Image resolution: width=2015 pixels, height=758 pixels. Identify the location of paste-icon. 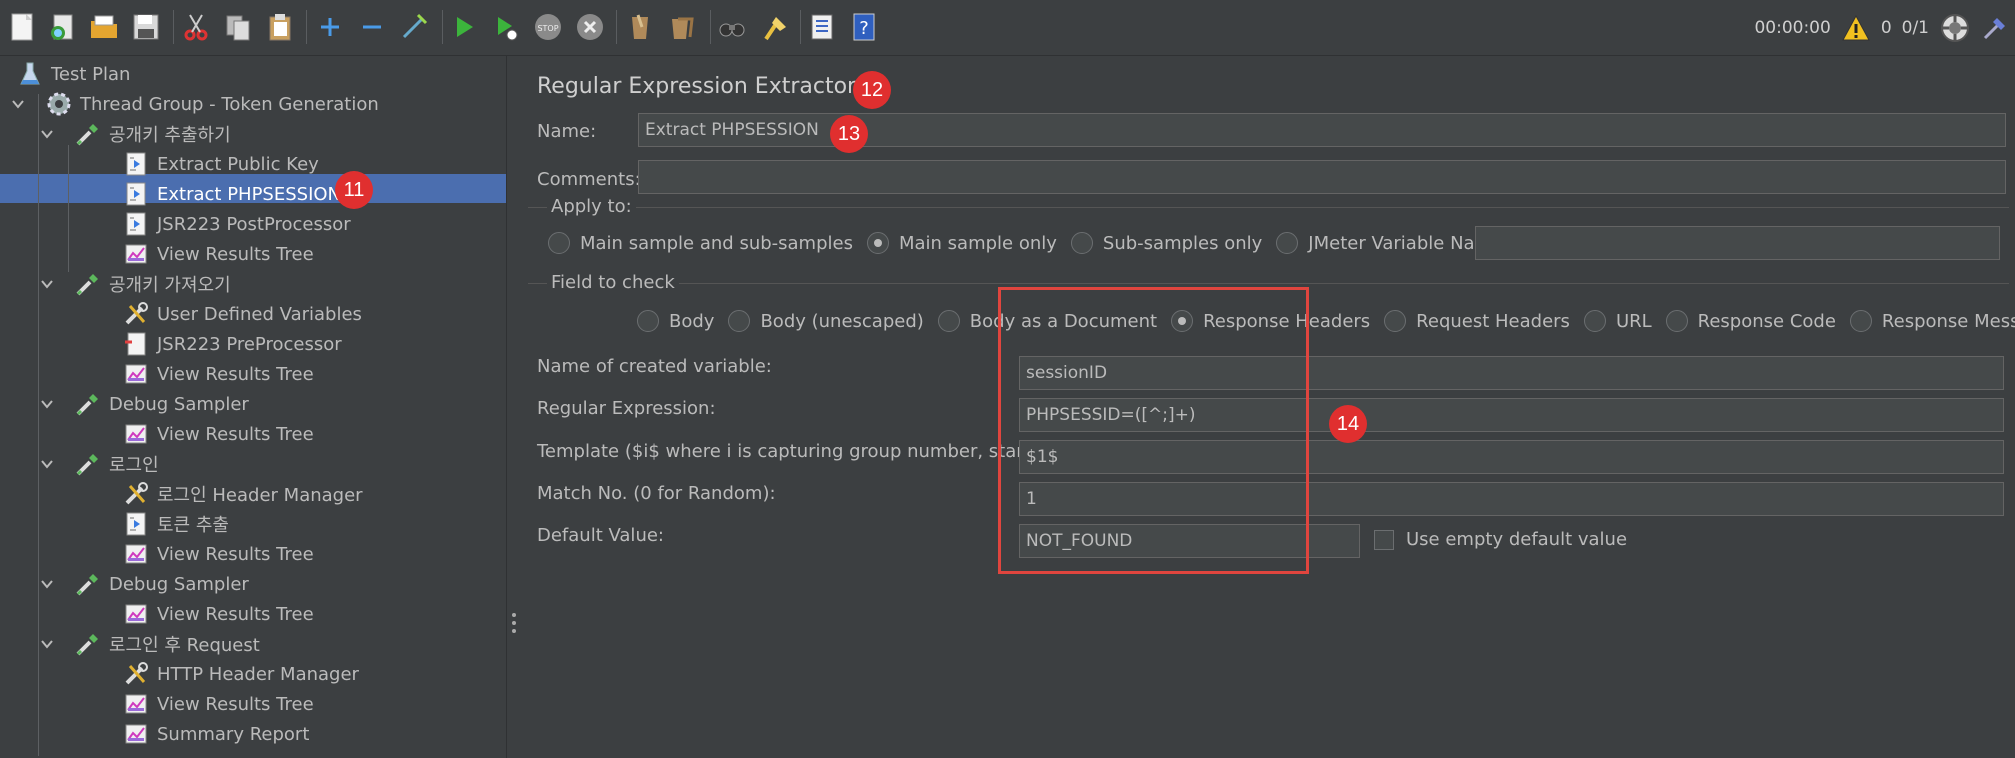
(280, 27).